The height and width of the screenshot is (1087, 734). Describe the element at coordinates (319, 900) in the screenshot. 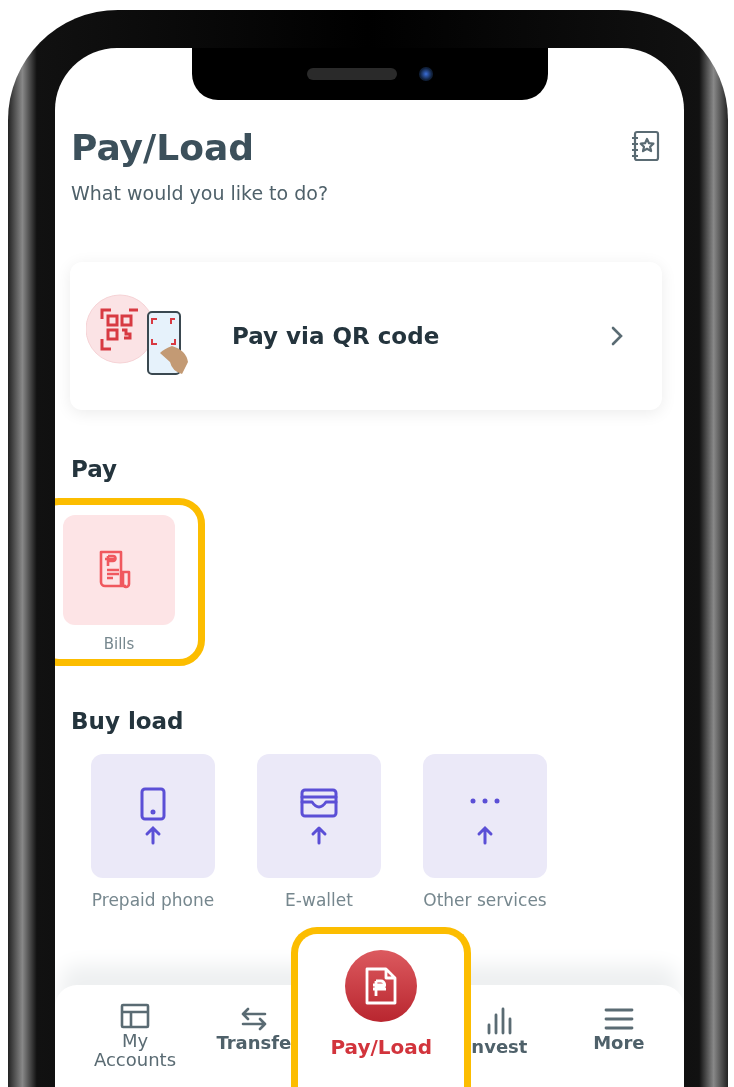

I see `tile-label: E-wallet` at that location.